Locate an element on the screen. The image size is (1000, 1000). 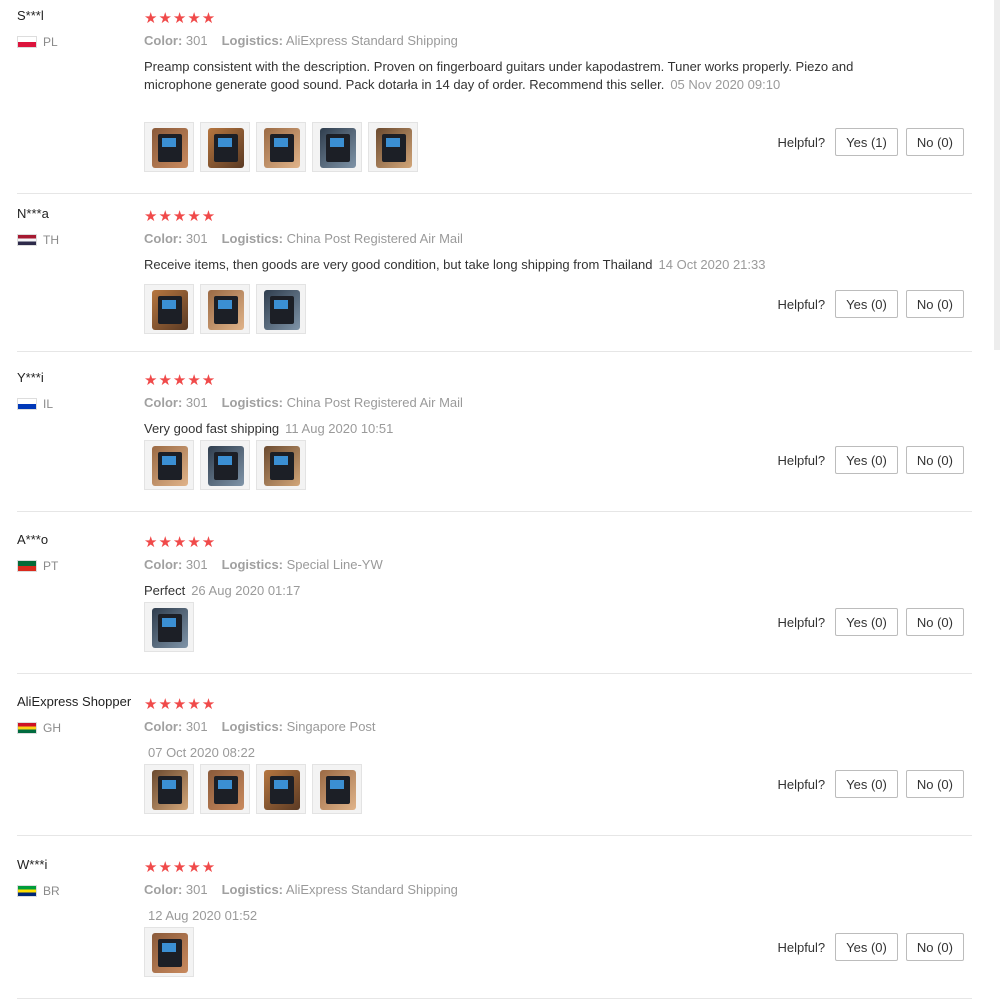
logistics-value: Special Line-YW is located at coordinates (334, 564).